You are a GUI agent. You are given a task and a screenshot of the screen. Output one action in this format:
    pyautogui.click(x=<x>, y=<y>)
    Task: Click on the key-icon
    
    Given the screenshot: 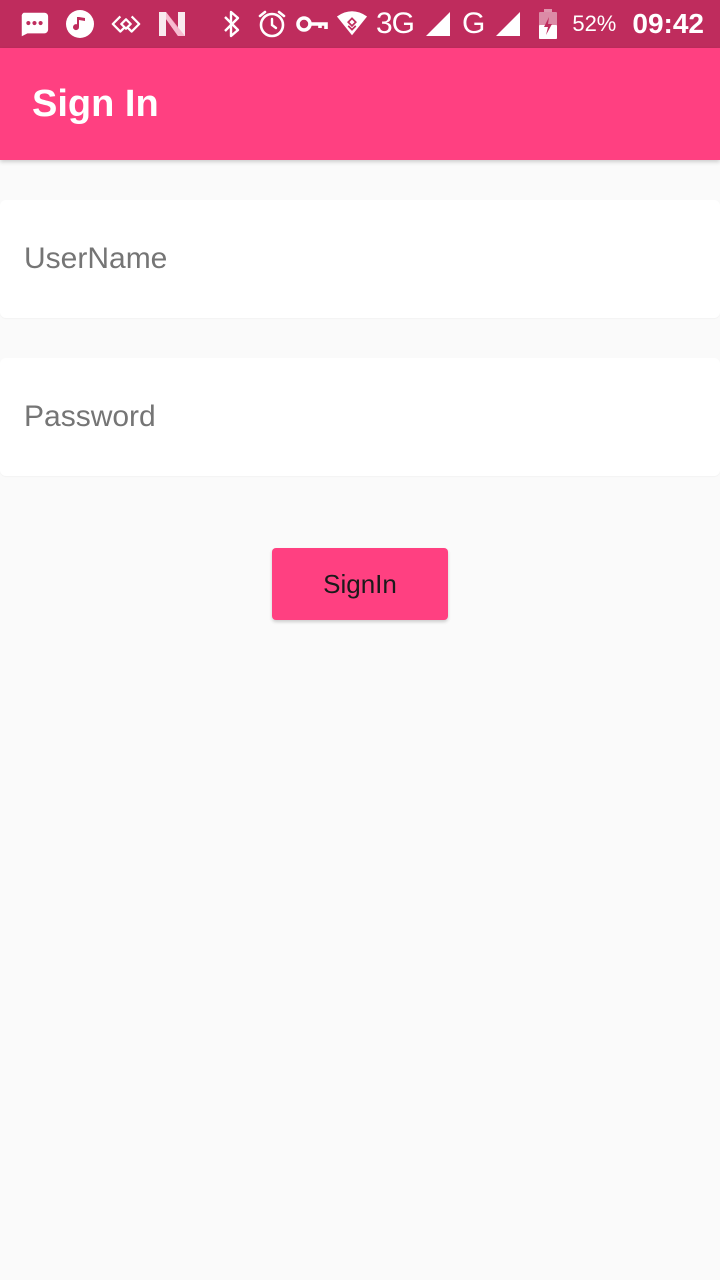 What is the action you would take?
    pyautogui.click(x=312, y=24)
    